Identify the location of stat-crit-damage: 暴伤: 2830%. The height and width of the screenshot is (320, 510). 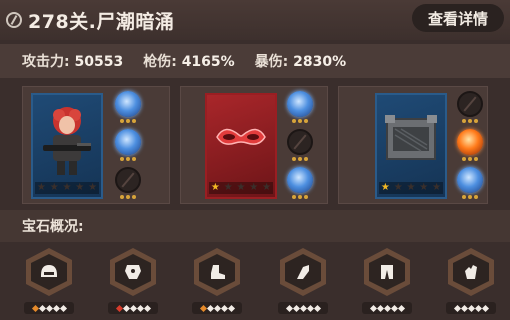
(300, 62).